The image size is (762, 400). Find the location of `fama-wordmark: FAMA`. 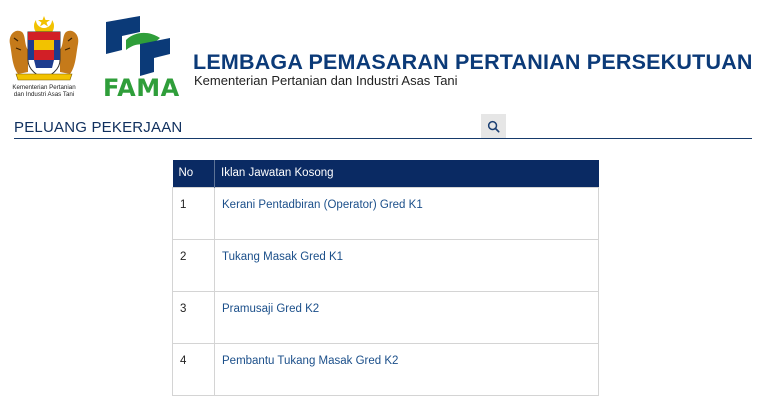

fama-wordmark: FAMA is located at coordinates (141, 88).